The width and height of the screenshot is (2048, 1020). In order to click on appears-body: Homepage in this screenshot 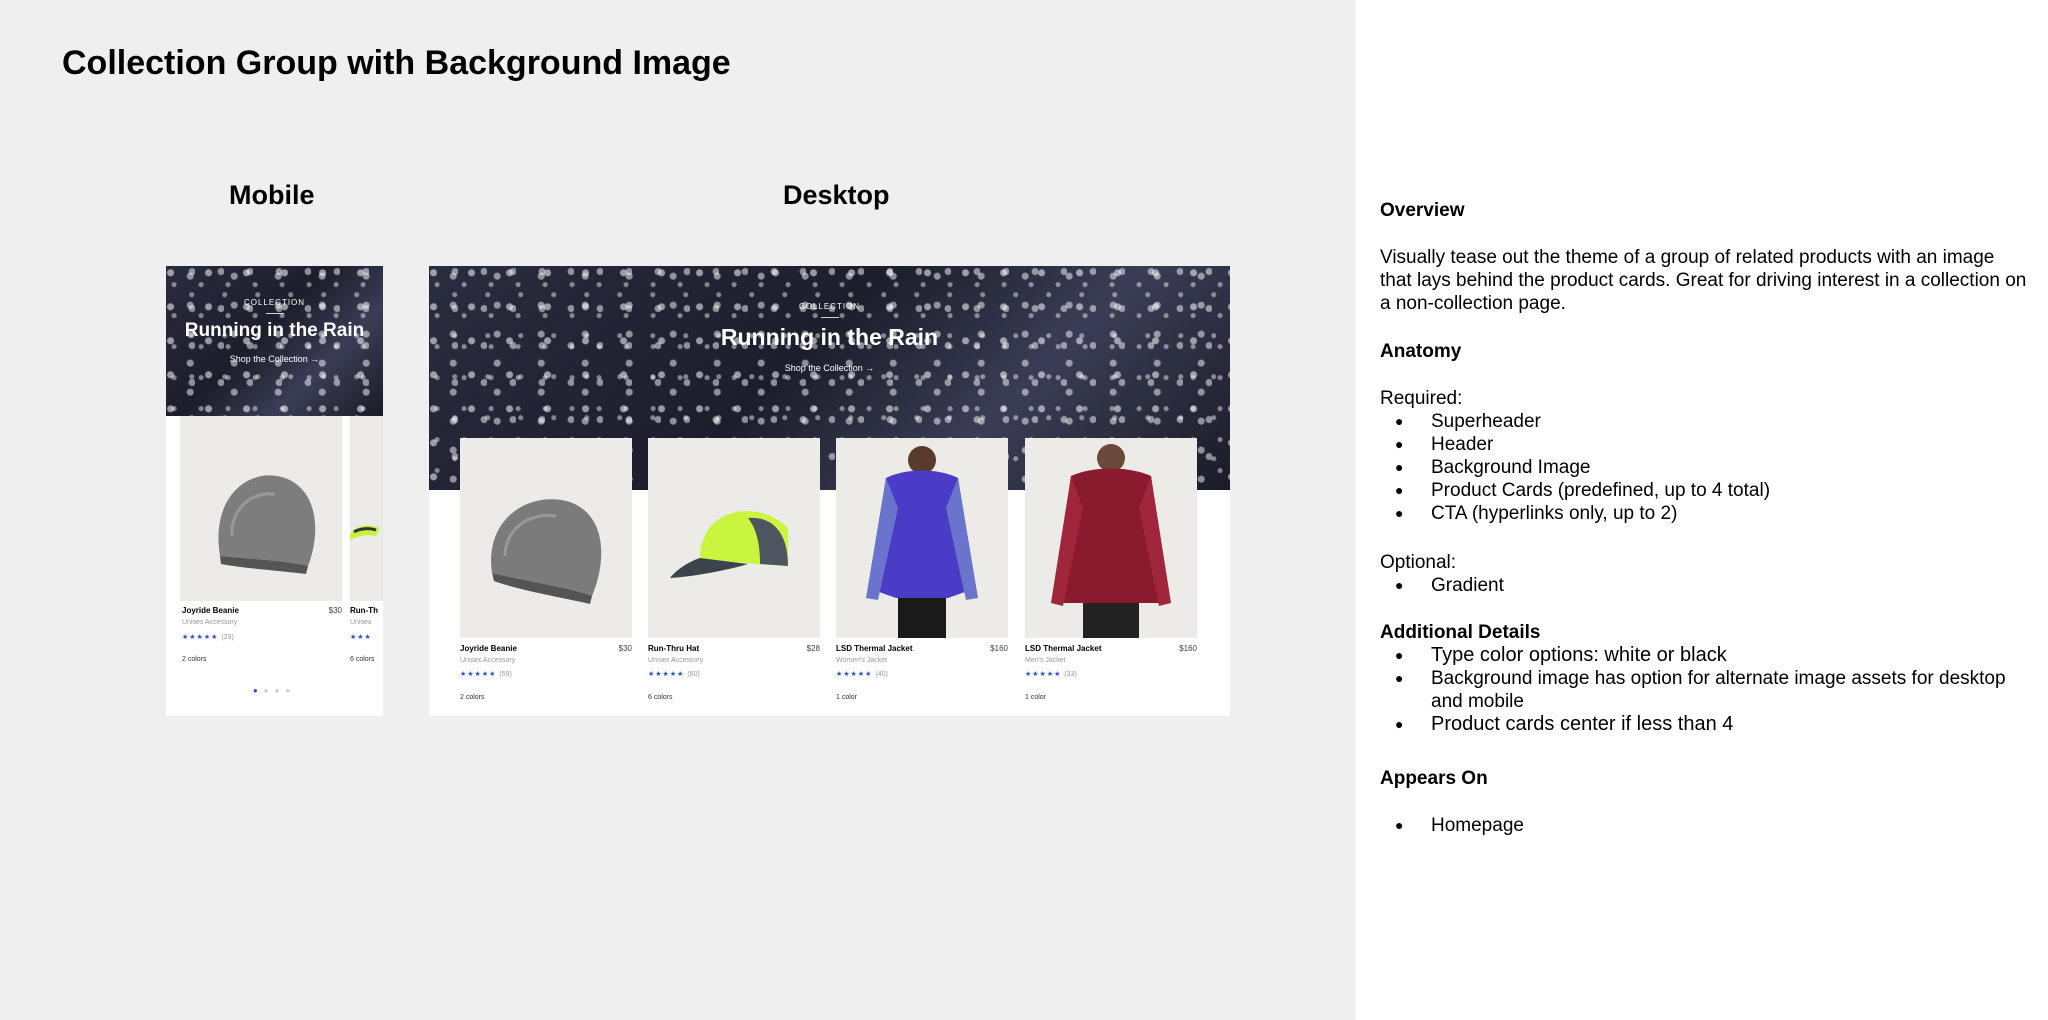, I will do `click(1705, 825)`.